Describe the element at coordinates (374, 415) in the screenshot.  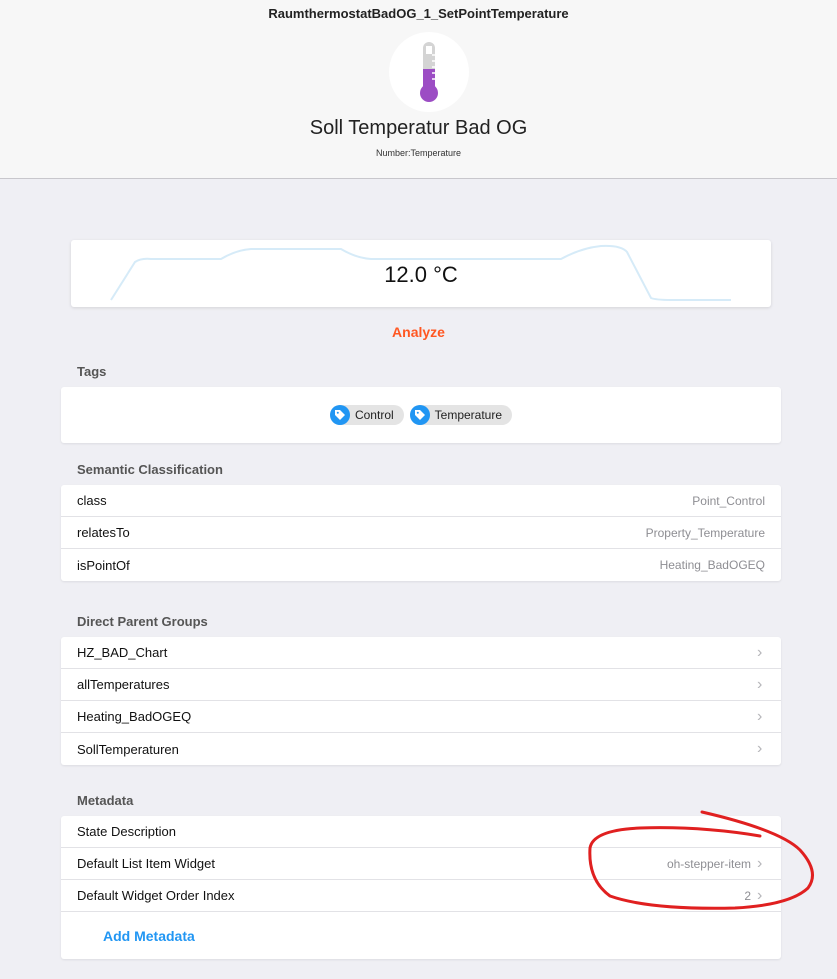
I see `tag-chip-label: Control` at that location.